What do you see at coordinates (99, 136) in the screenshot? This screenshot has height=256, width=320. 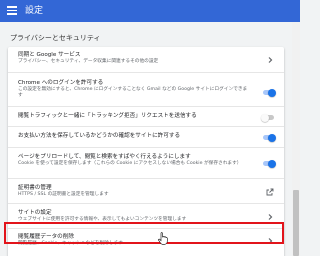 I see `row-title: お支払い方法を保存しているかどうかの確認をサイトに許可する` at bounding box center [99, 136].